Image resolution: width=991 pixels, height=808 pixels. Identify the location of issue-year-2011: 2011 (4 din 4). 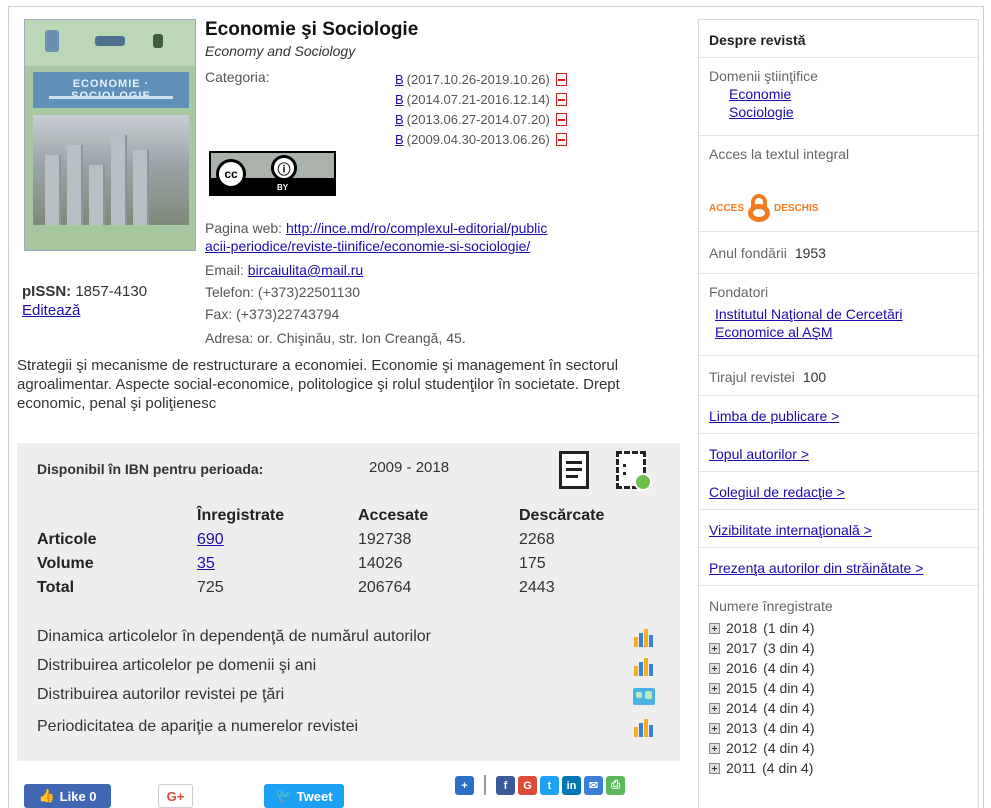
(761, 768).